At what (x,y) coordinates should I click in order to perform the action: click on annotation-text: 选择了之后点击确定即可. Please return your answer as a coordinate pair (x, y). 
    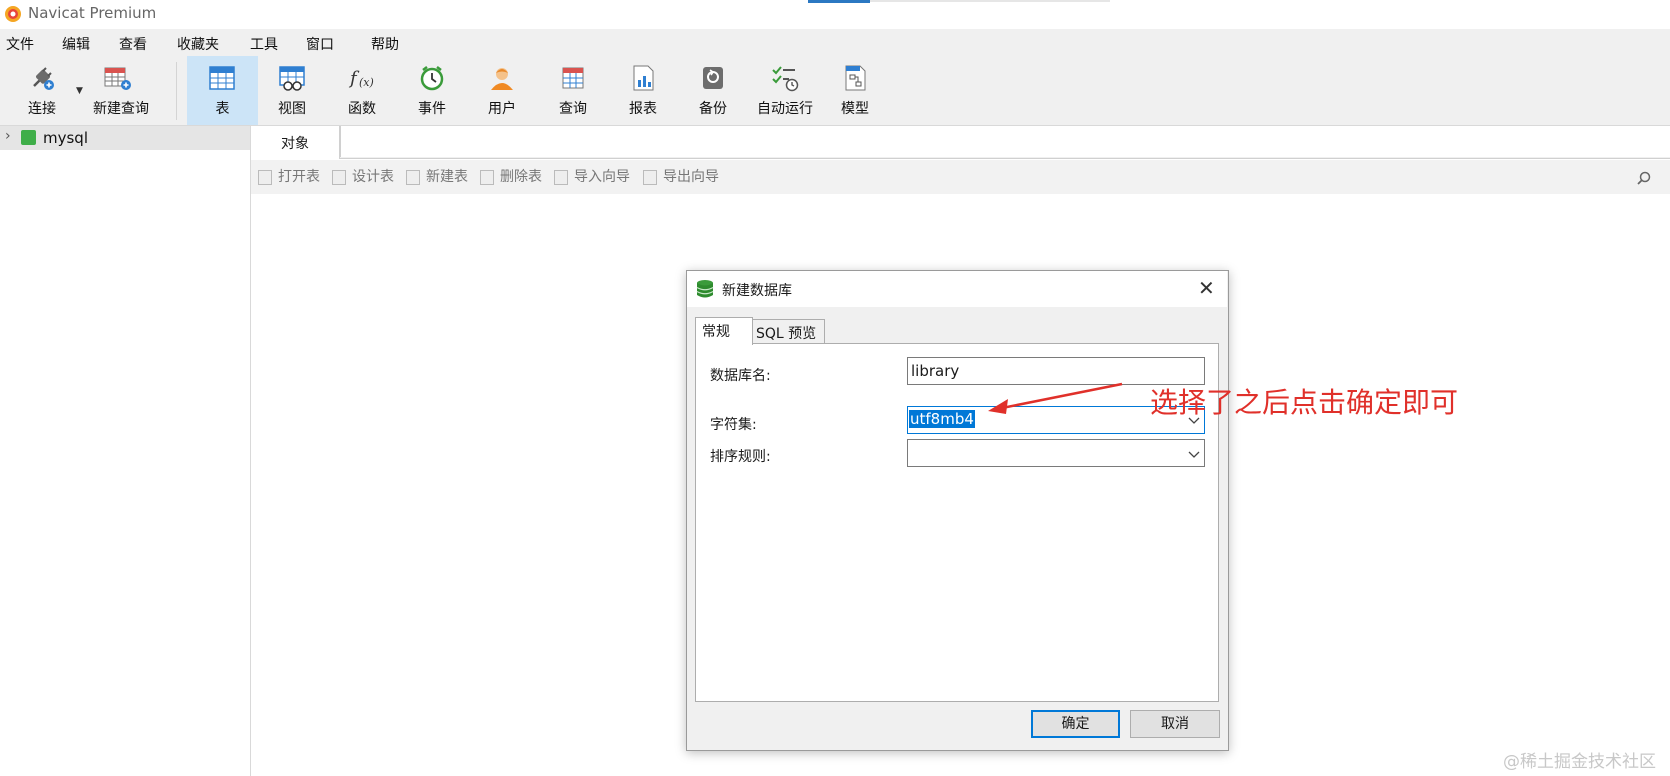
    Looking at the image, I should click on (1304, 402).